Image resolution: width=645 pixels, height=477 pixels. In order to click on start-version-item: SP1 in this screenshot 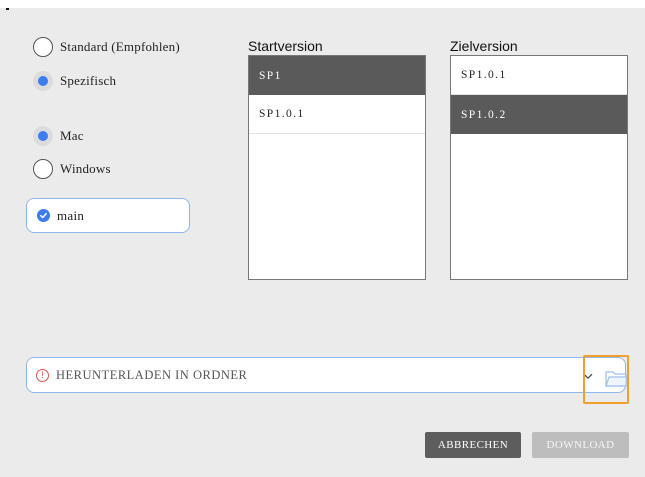, I will do `click(337, 75)`.